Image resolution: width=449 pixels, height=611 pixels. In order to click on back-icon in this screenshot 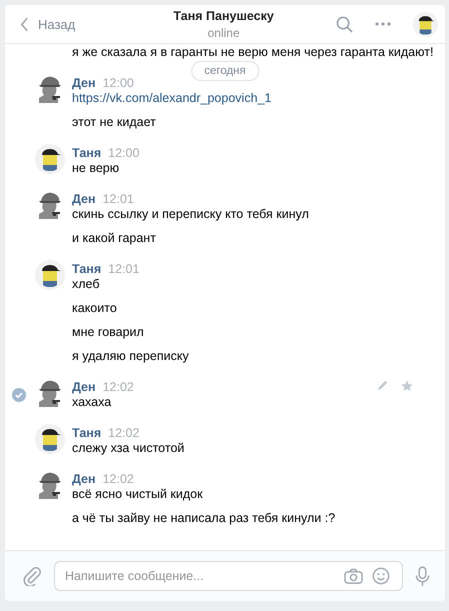, I will do `click(24, 24)`.